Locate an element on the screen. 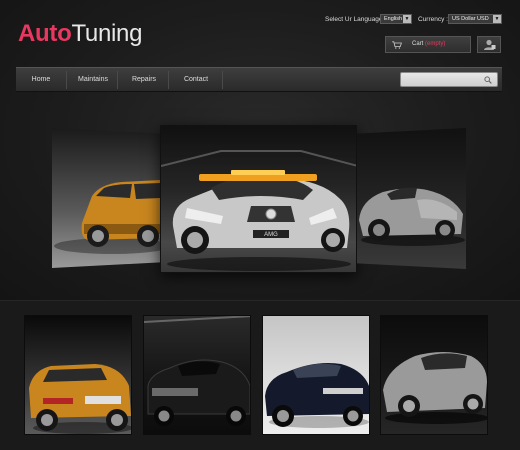 The image size is (520, 450). cart-button: Cart (empty) is located at coordinates (428, 44).